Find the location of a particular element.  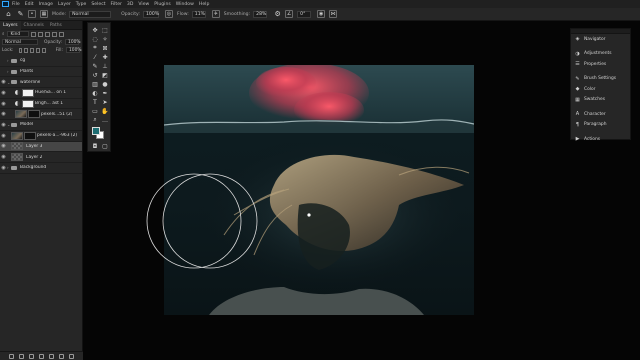

new-group-icon is located at coordinates (51, 356).